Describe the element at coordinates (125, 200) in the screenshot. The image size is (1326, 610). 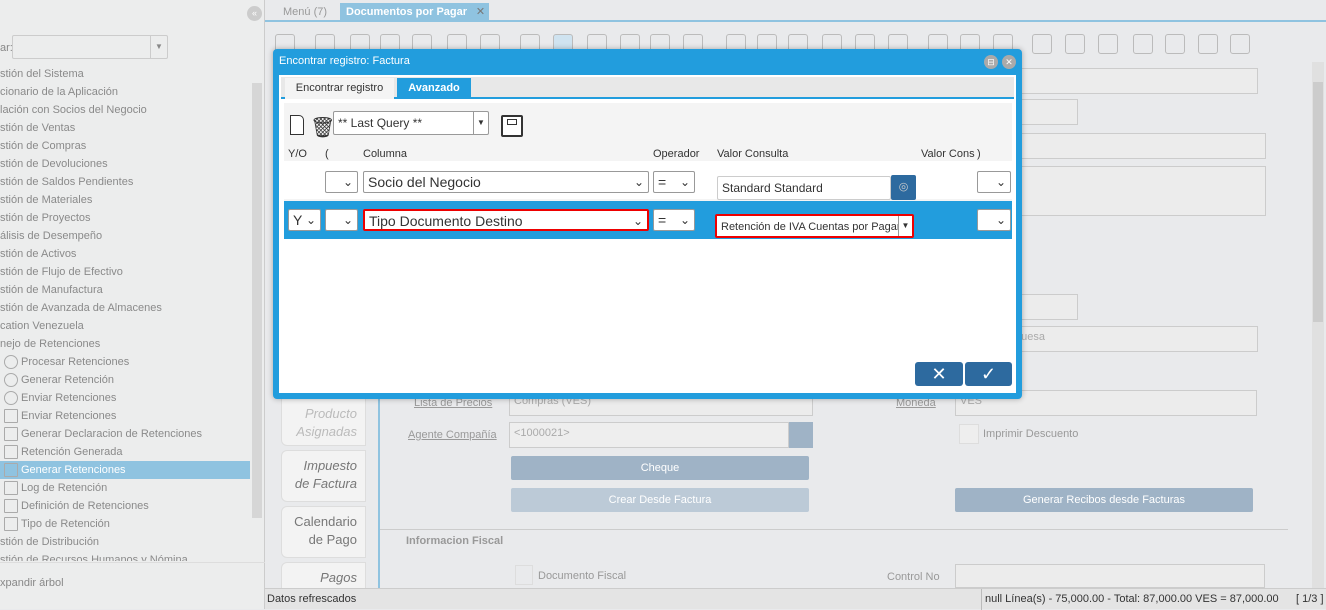
I see `tree-folder: stión de Materiales` at that location.